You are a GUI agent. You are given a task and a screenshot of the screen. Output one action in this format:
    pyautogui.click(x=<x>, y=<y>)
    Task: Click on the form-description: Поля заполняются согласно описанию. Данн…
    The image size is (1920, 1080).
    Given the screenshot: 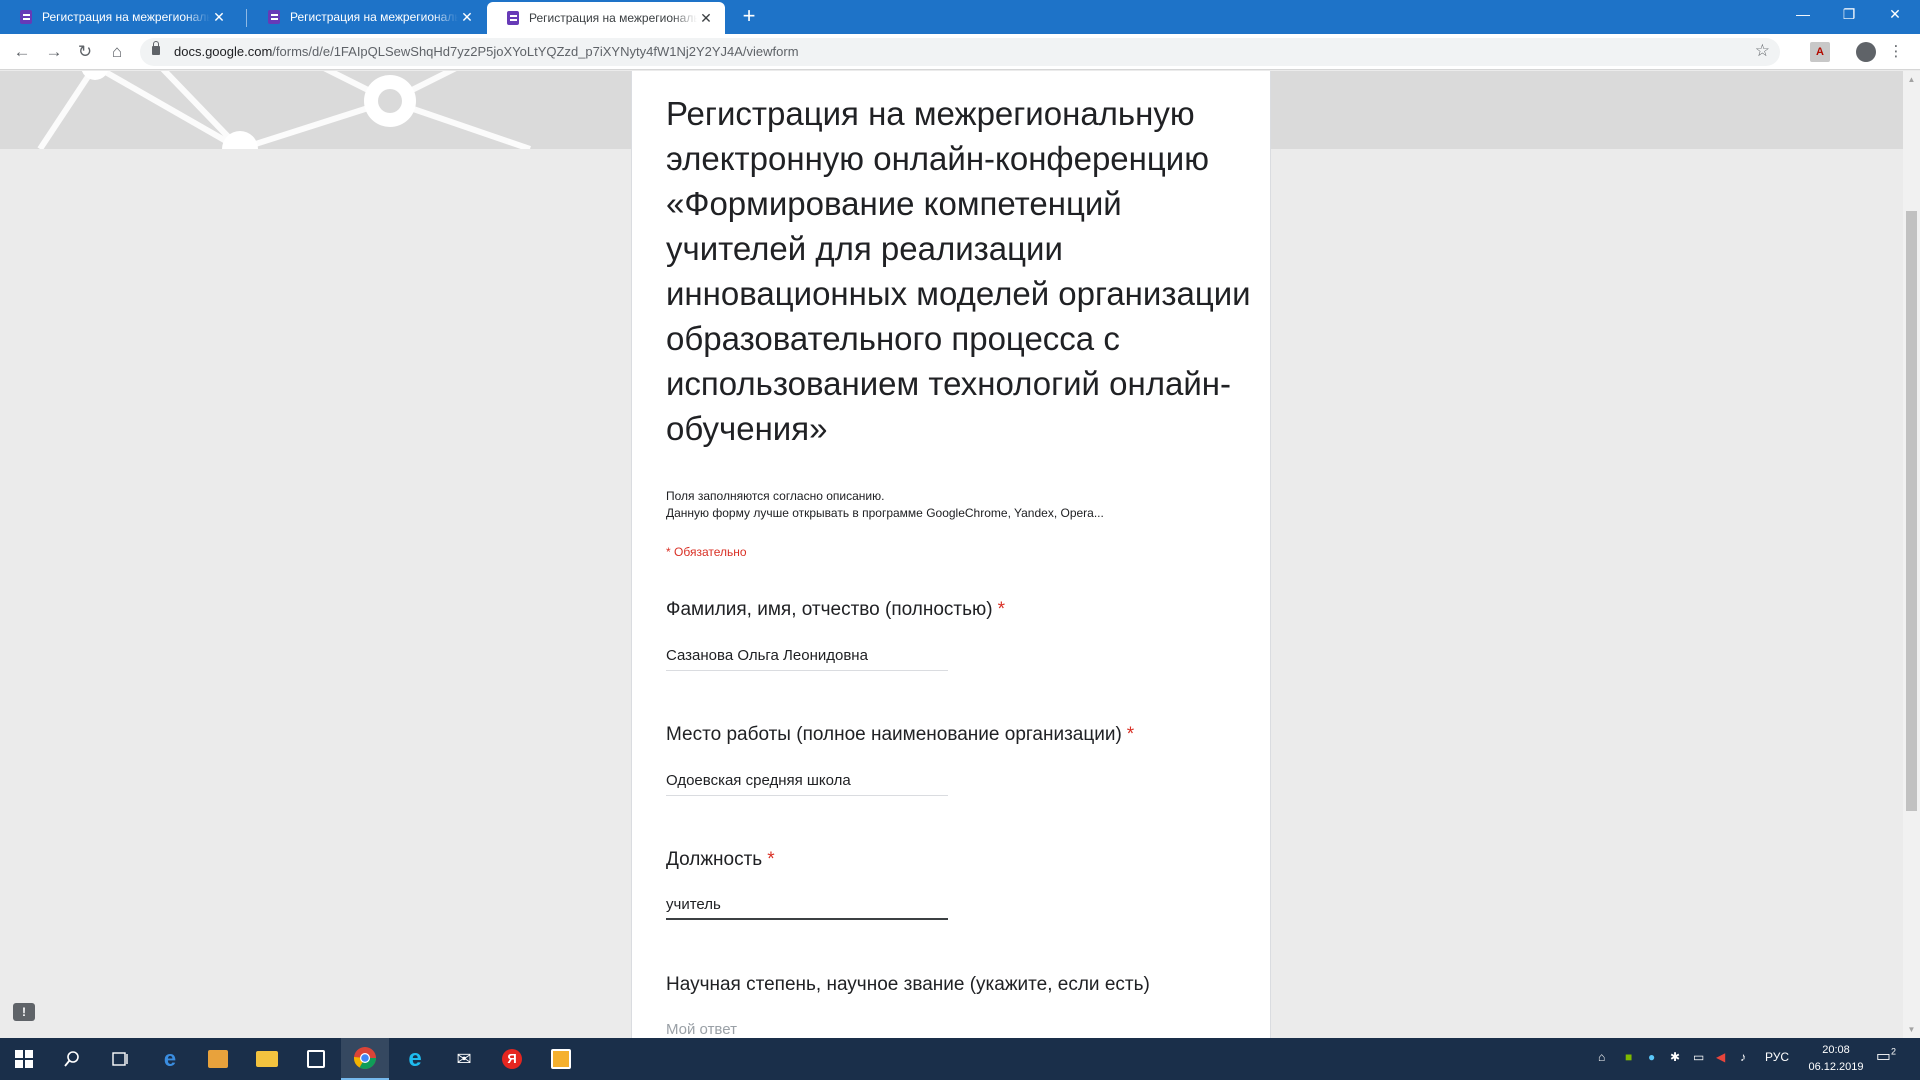 What is the action you would take?
    pyautogui.click(x=885, y=505)
    